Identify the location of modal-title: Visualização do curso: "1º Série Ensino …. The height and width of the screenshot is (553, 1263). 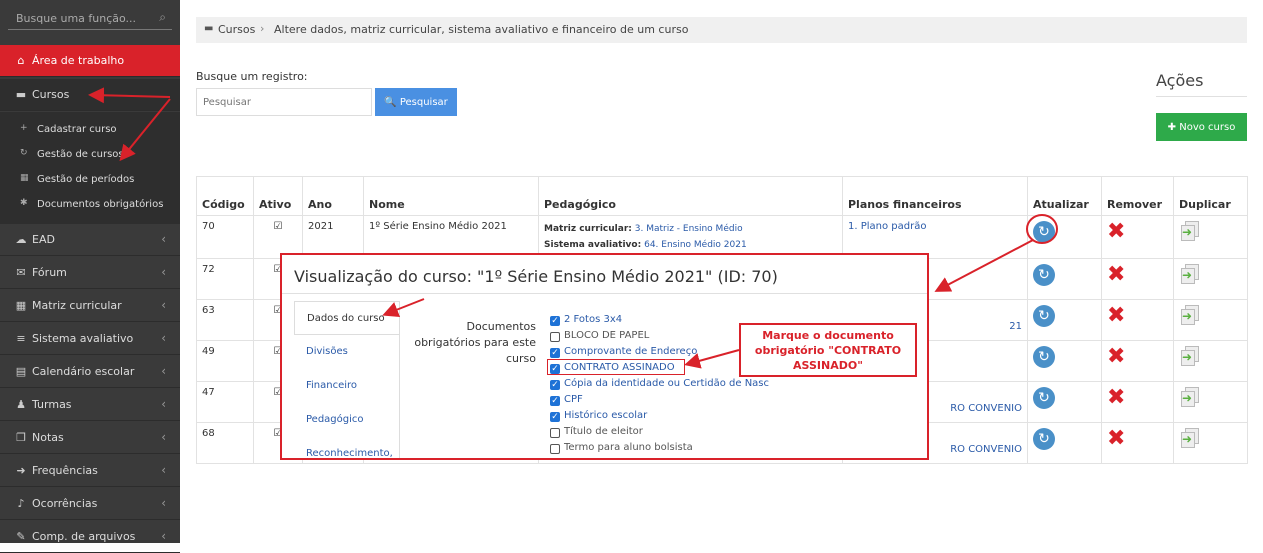
(536, 276).